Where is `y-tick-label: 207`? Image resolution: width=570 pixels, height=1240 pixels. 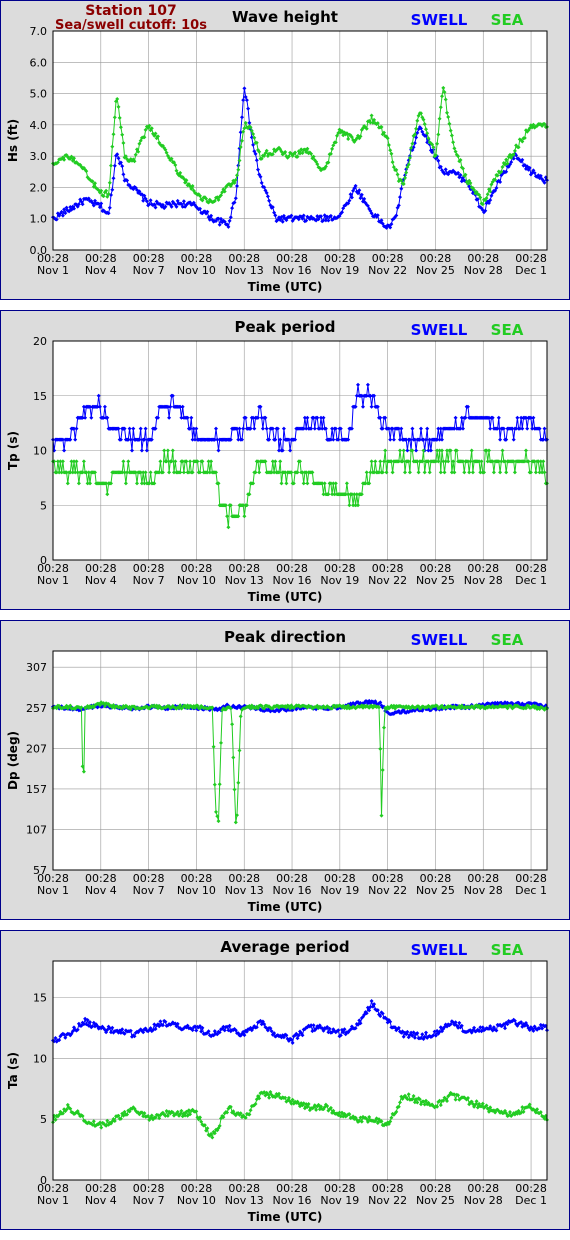
y-tick-label: 207 is located at coordinates (36, 748).